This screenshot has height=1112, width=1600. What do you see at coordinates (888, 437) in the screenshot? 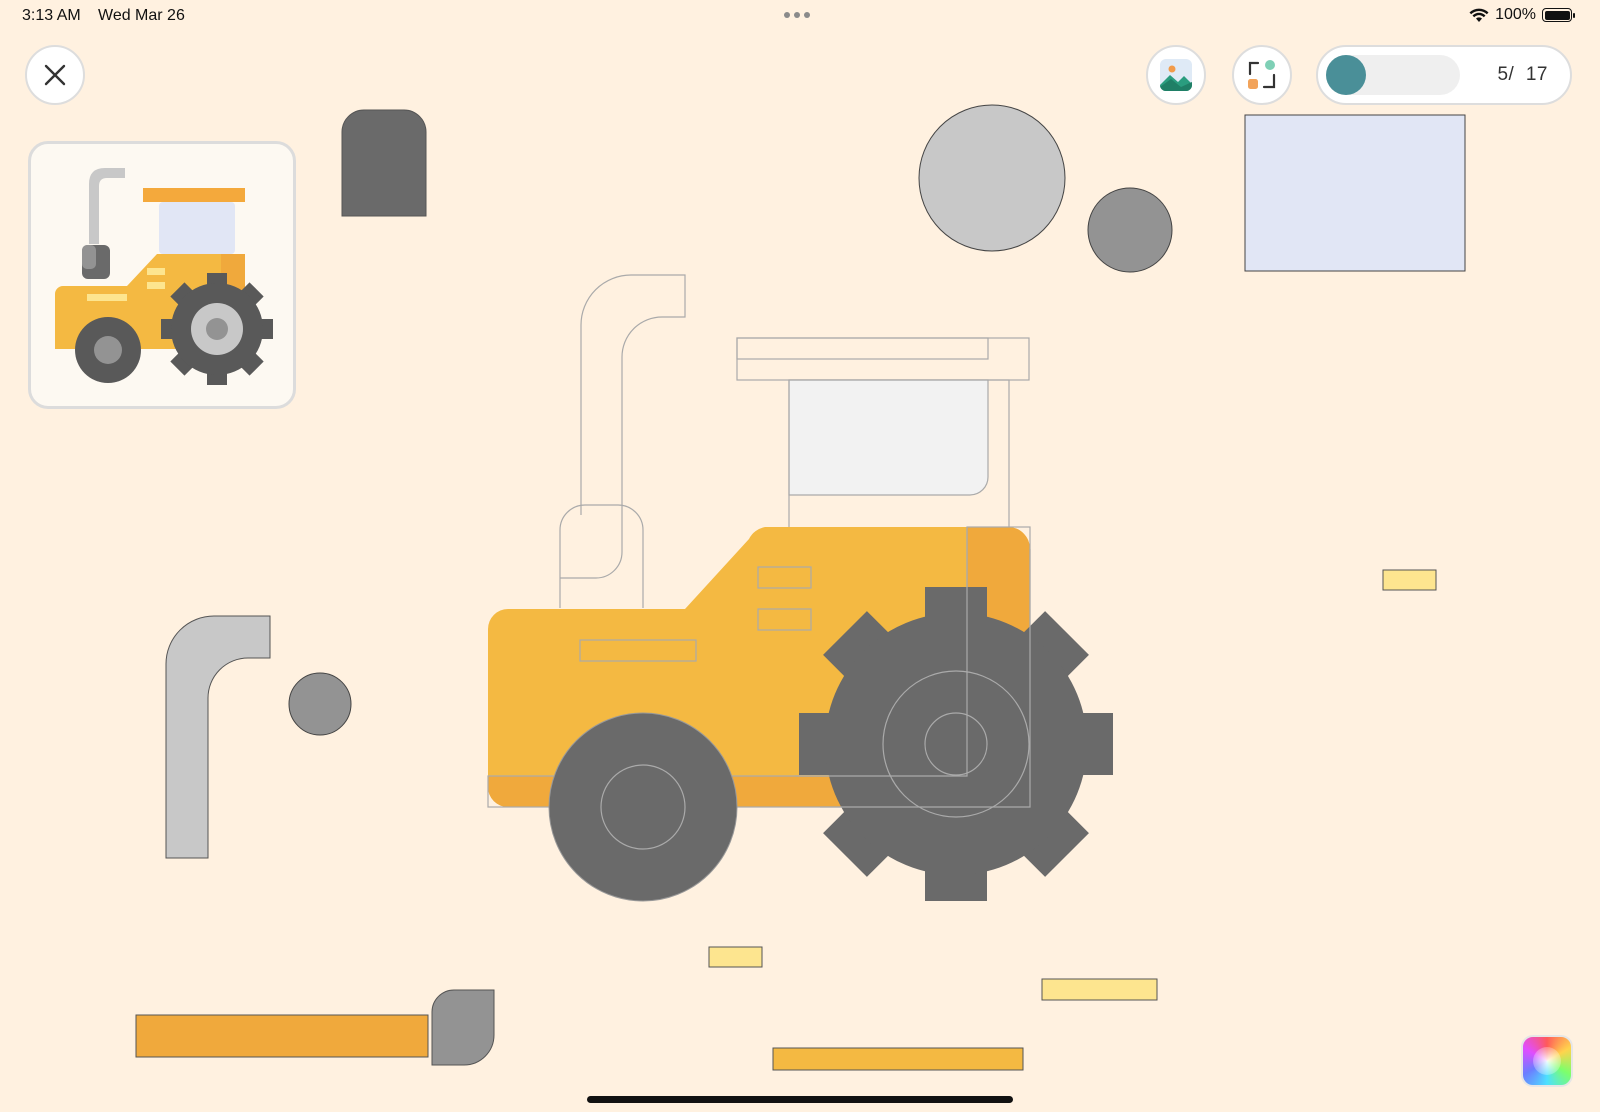
I see `placed-cab-glass` at bounding box center [888, 437].